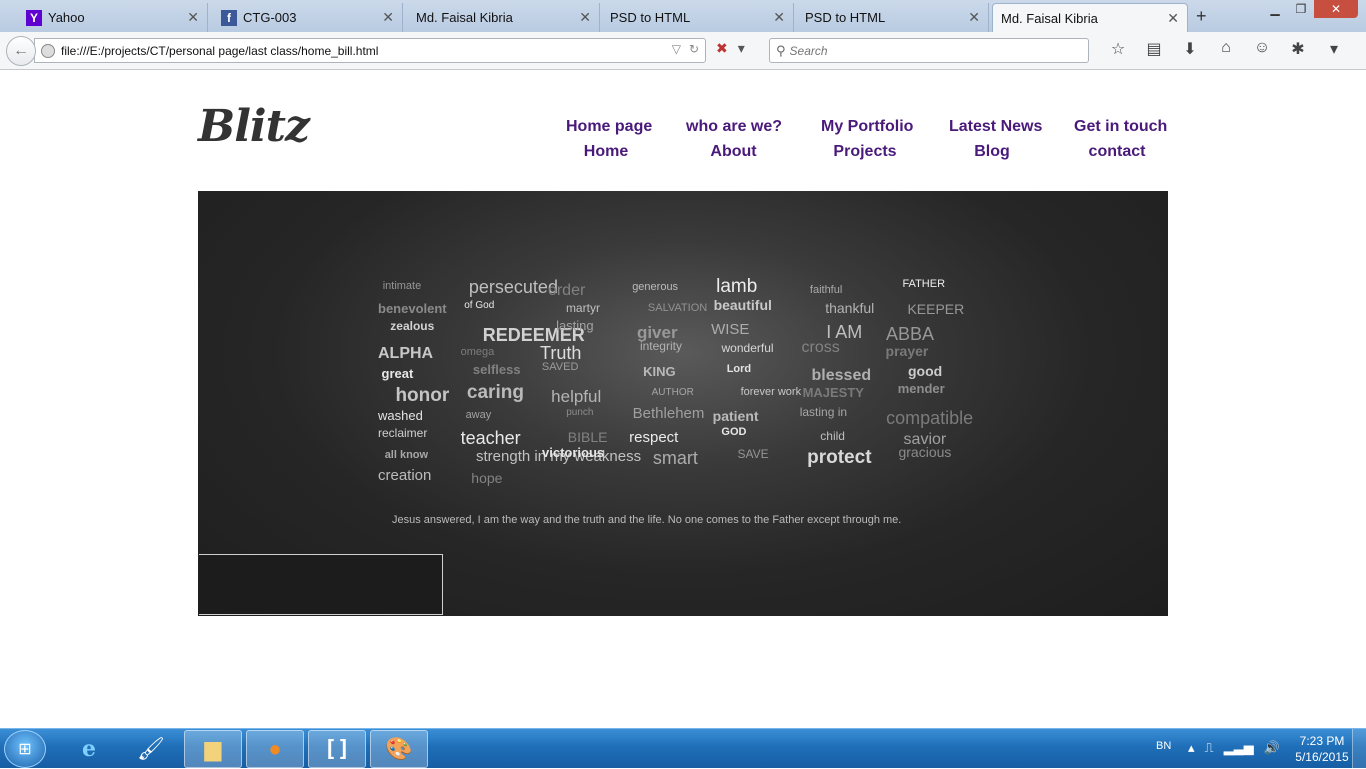  What do you see at coordinates (412, 309) in the screenshot?
I see `word-cloud-word: benevolent` at bounding box center [412, 309].